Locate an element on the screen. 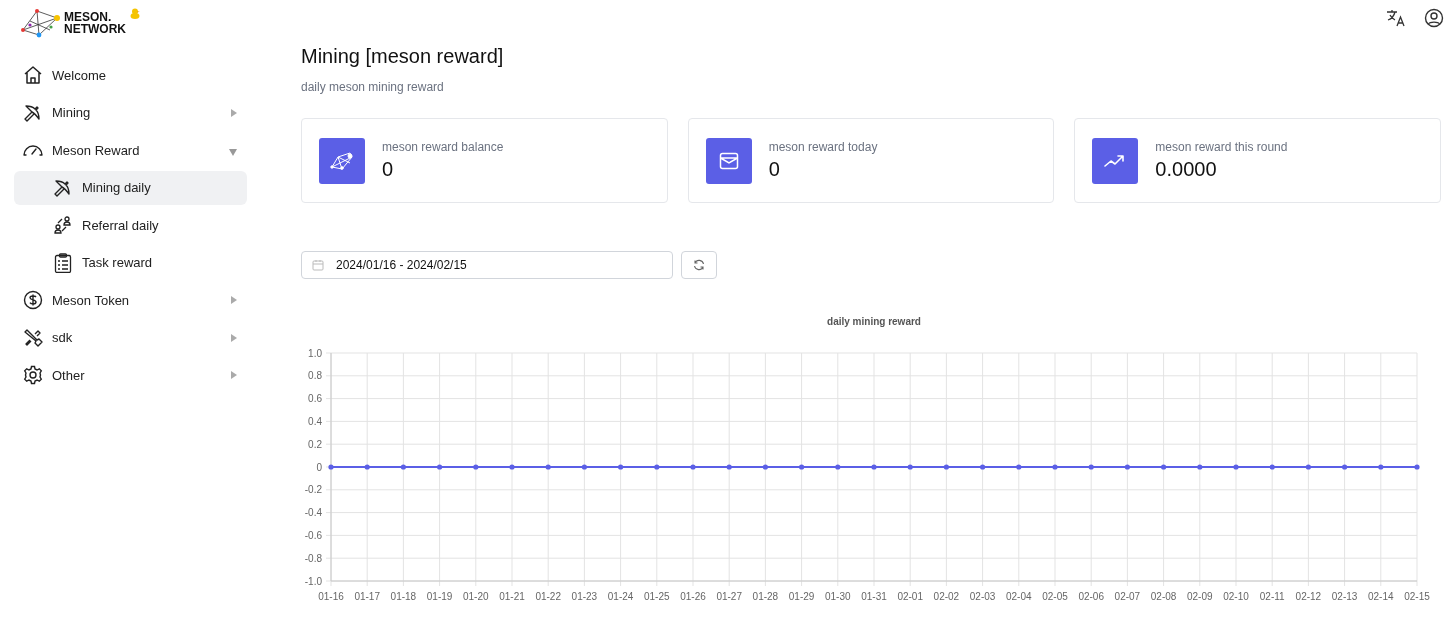  refresh-icon is located at coordinates (699, 265).